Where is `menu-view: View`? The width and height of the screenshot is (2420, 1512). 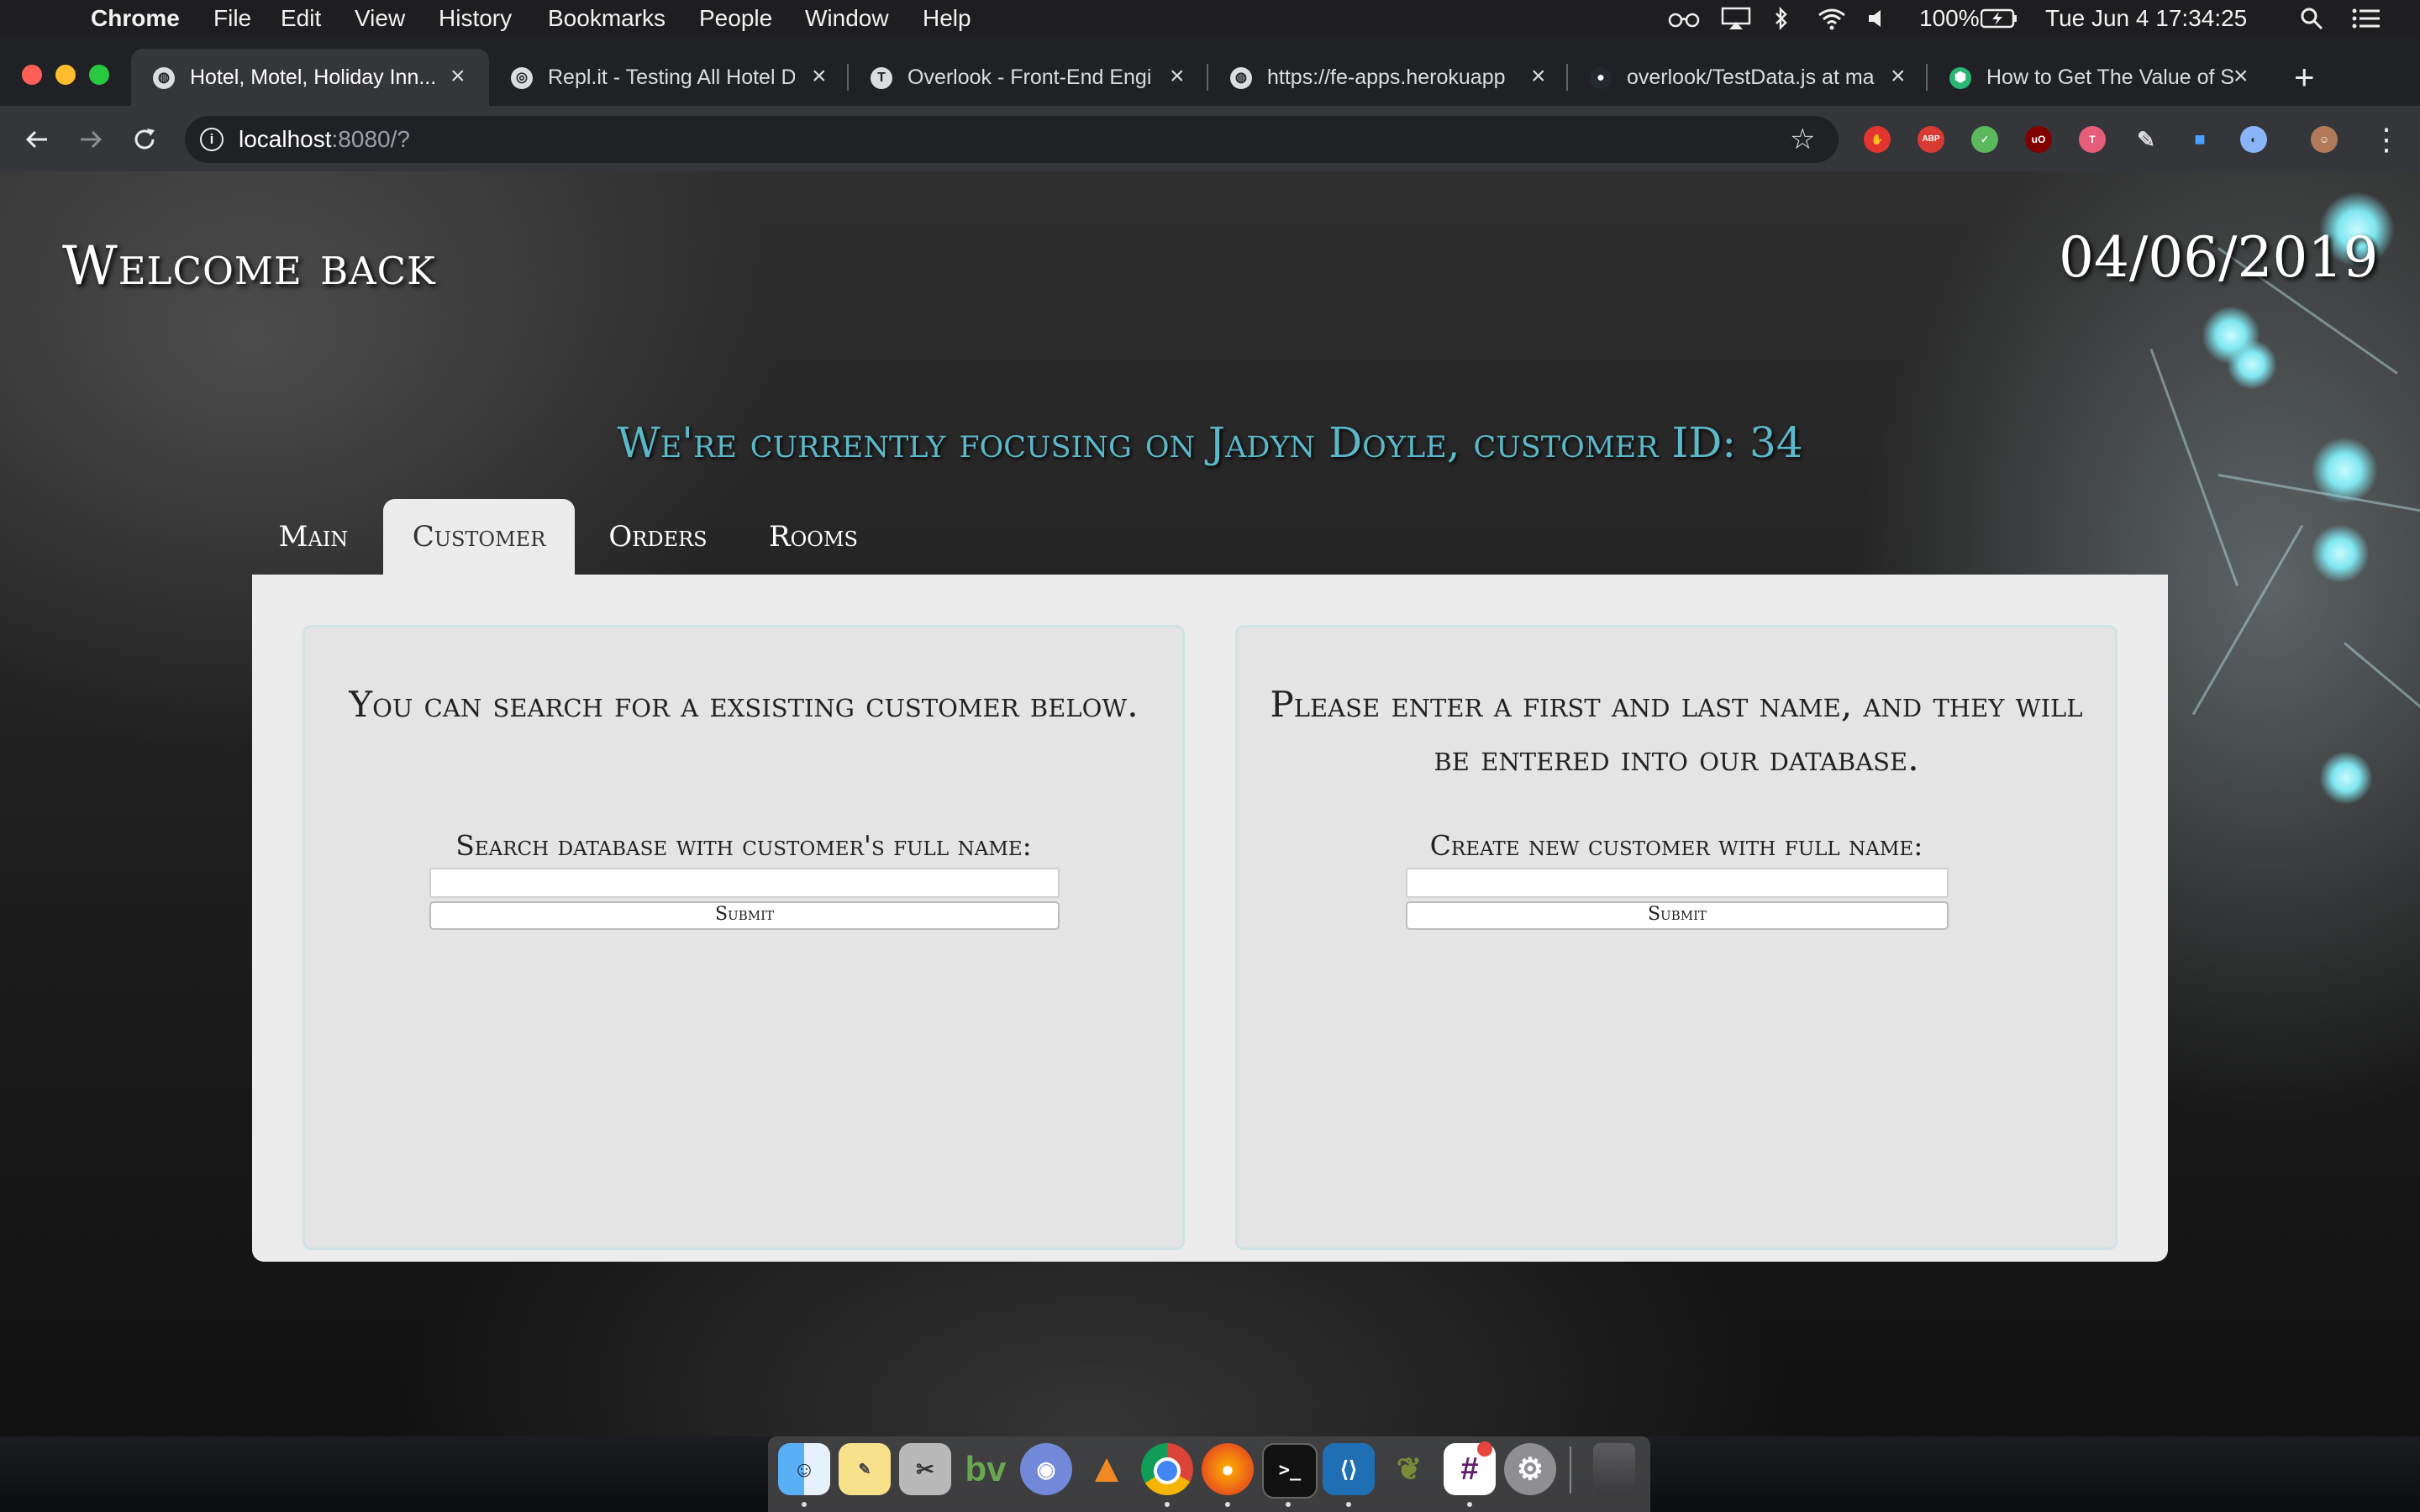 menu-view: View is located at coordinates (380, 18).